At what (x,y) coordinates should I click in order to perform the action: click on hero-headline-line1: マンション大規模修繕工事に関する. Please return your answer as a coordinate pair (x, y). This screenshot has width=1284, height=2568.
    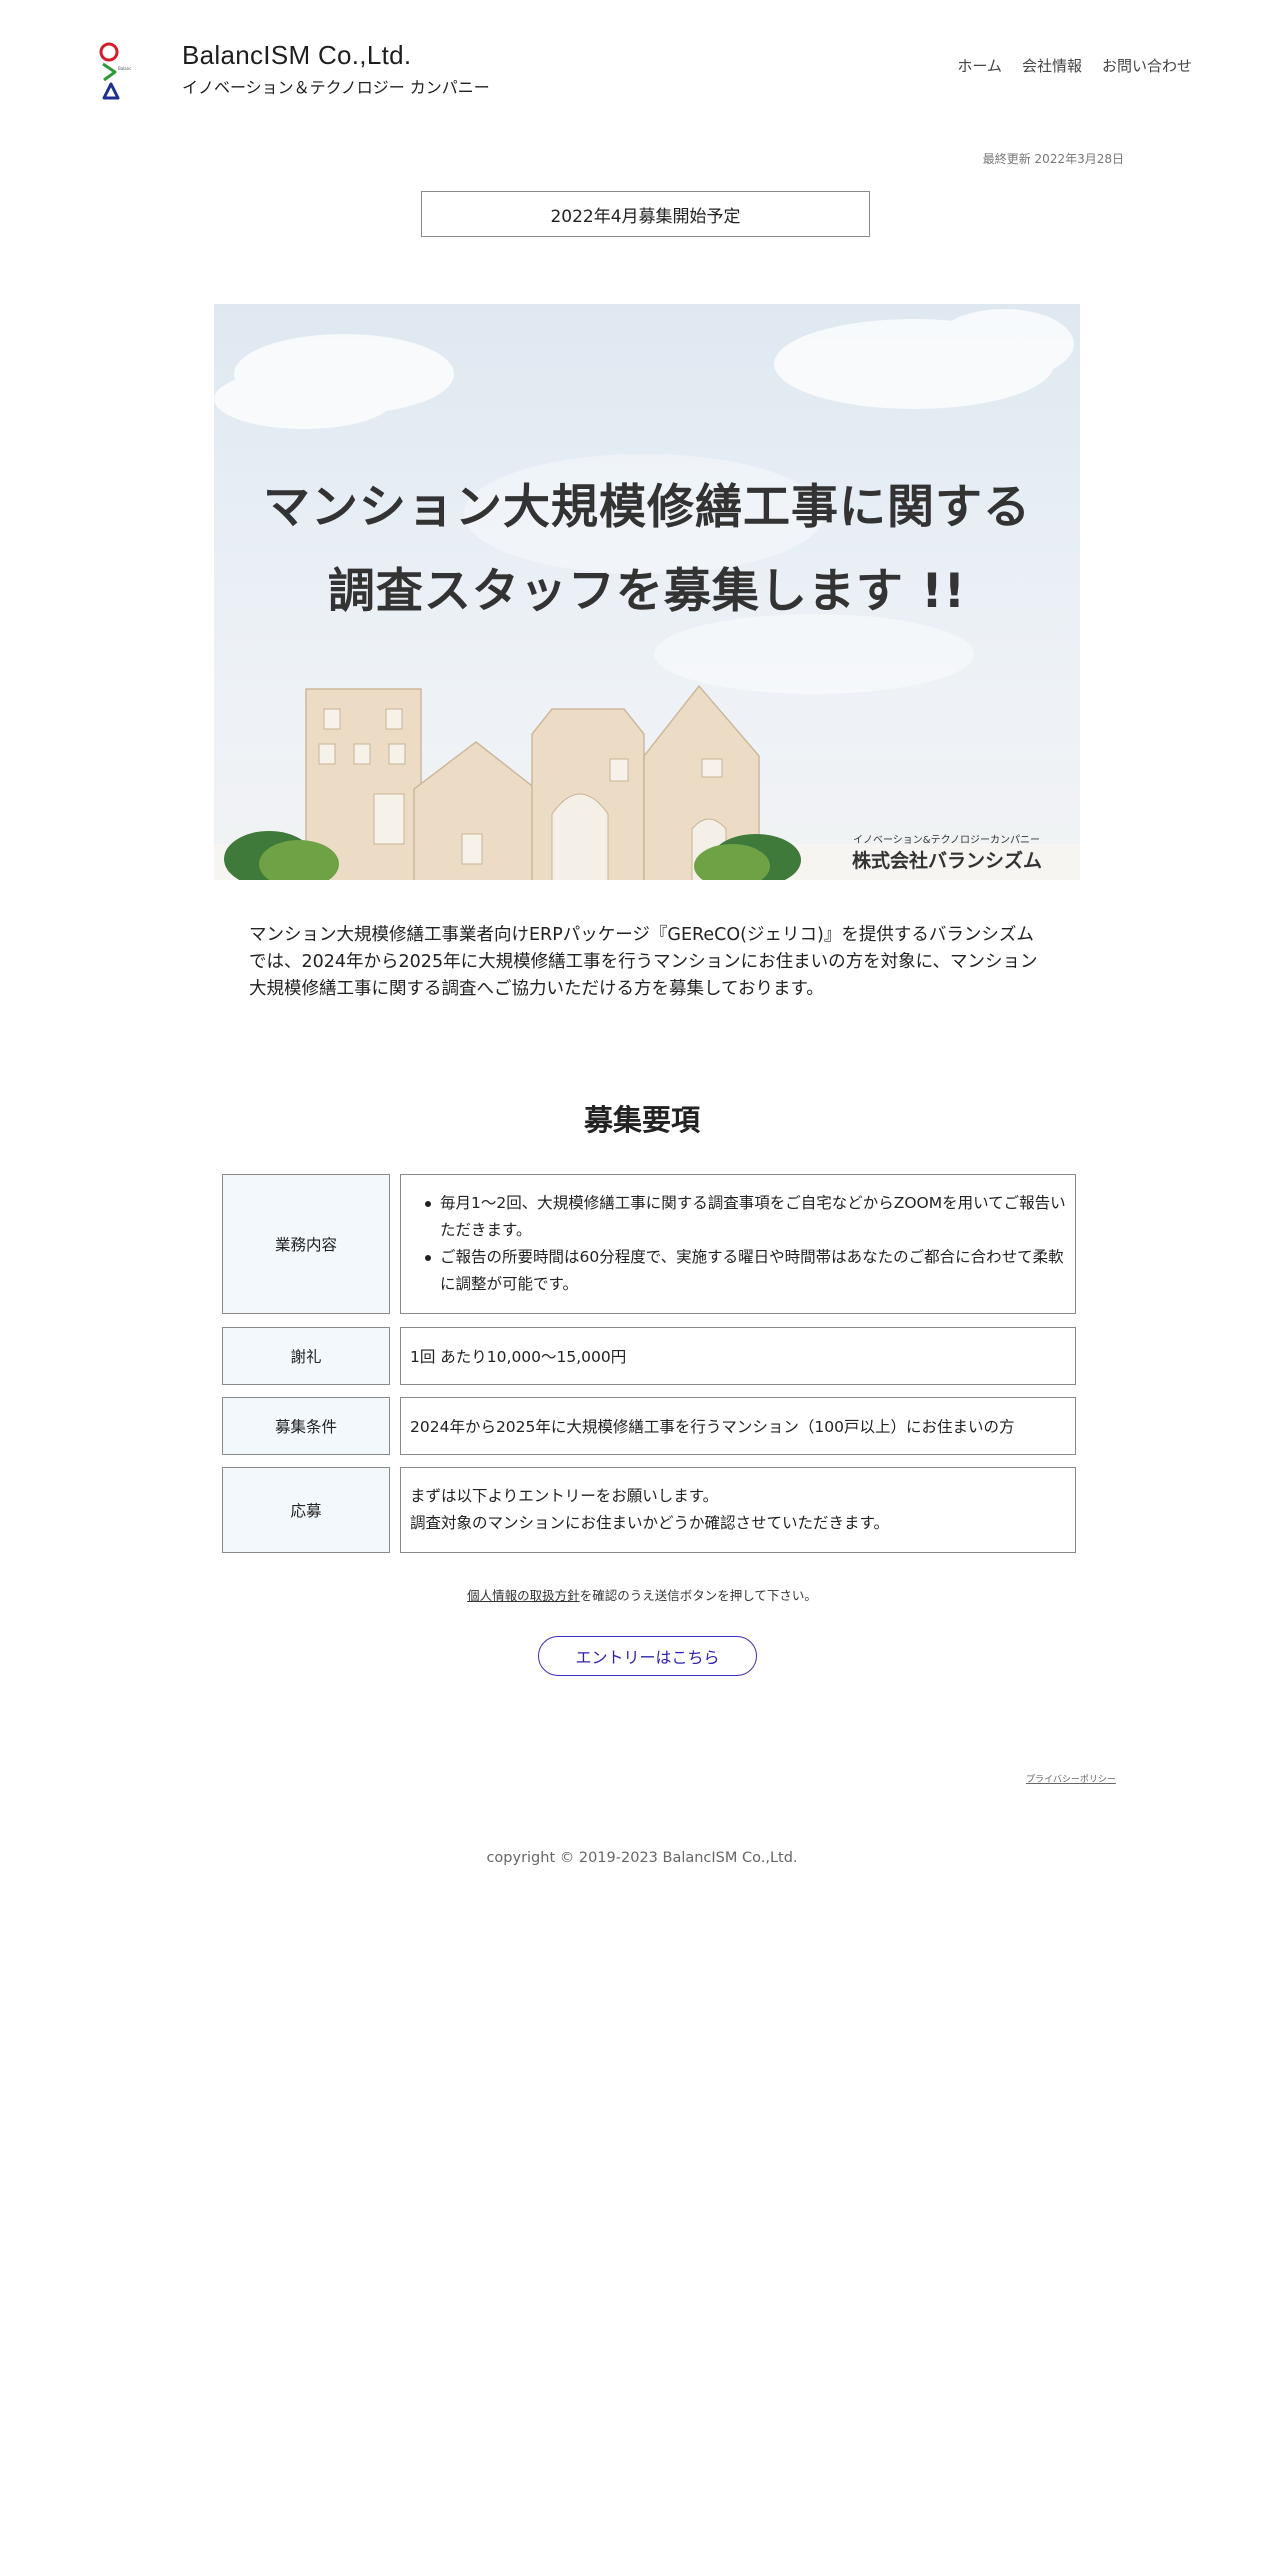
    Looking at the image, I should click on (647, 507).